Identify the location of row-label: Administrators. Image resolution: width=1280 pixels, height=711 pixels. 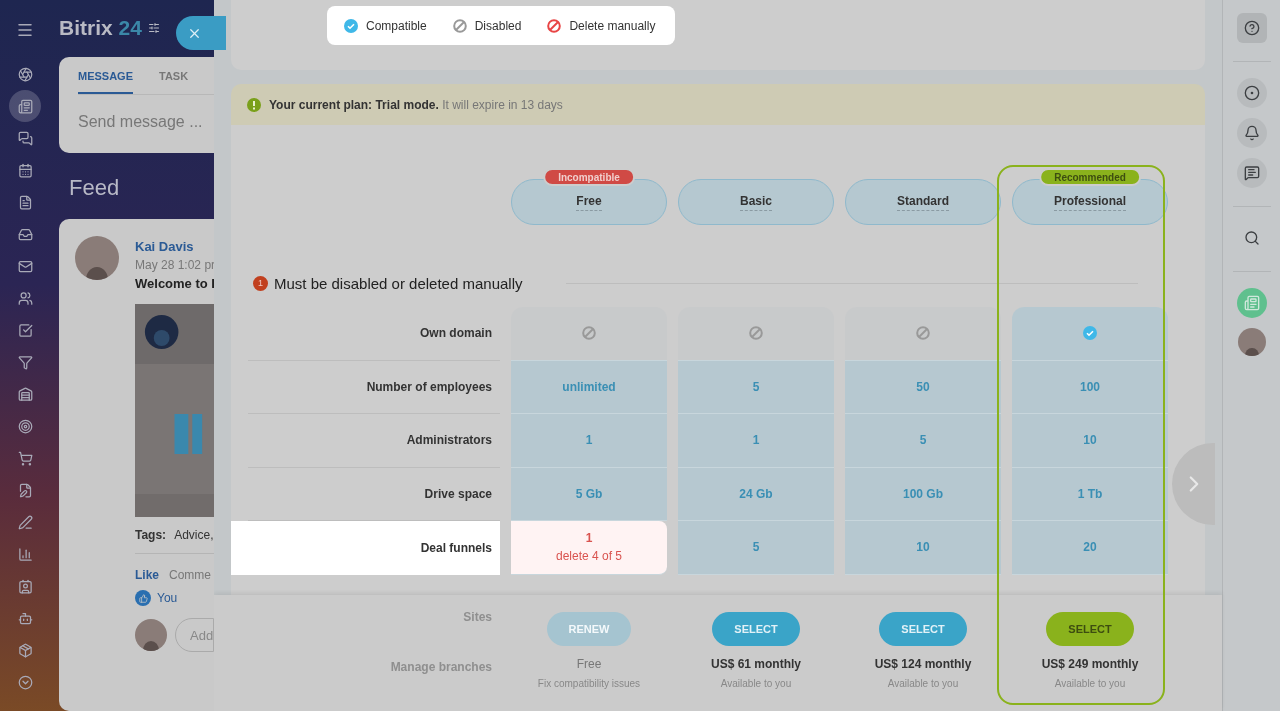
(374, 441).